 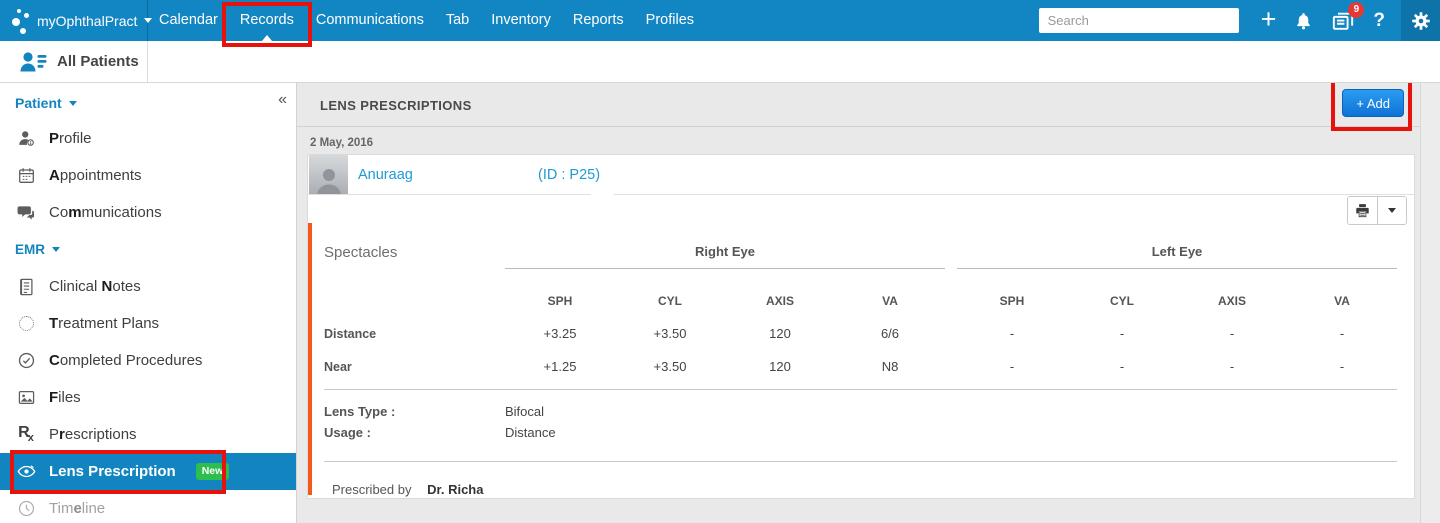 I want to click on row-label: Distance, so click(x=350, y=334).